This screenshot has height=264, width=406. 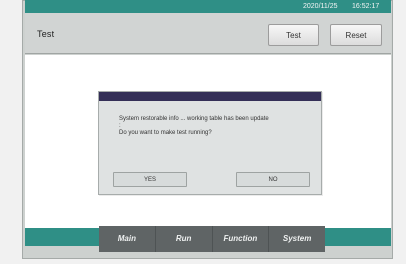 What do you see at coordinates (356, 35) in the screenshot?
I see `reset-button: Reset` at bounding box center [356, 35].